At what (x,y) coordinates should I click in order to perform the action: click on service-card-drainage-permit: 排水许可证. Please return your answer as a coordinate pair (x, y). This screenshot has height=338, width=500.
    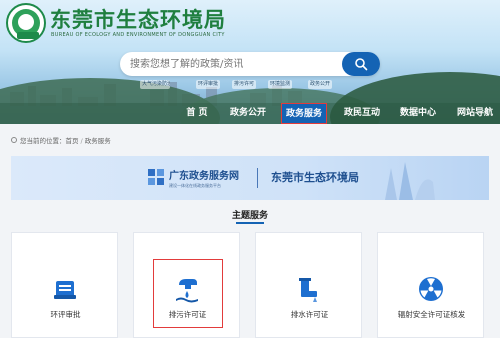
    Looking at the image, I should click on (308, 285).